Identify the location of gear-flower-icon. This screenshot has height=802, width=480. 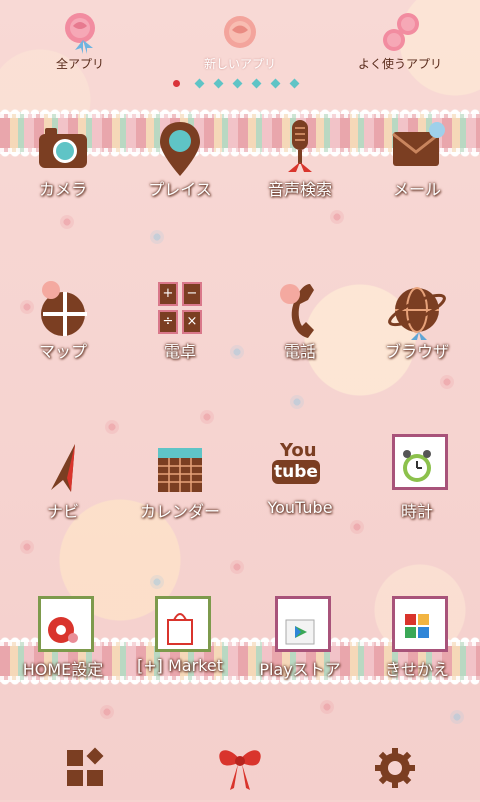
(63, 629).